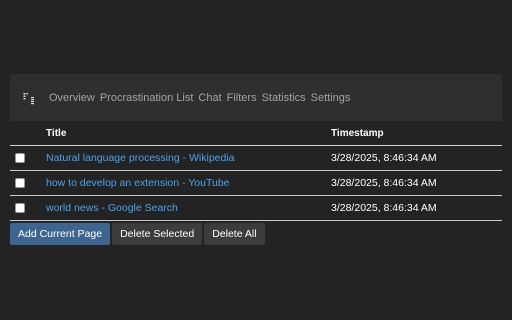  I want to click on row-title-link: world news - Google Search, so click(112, 208).